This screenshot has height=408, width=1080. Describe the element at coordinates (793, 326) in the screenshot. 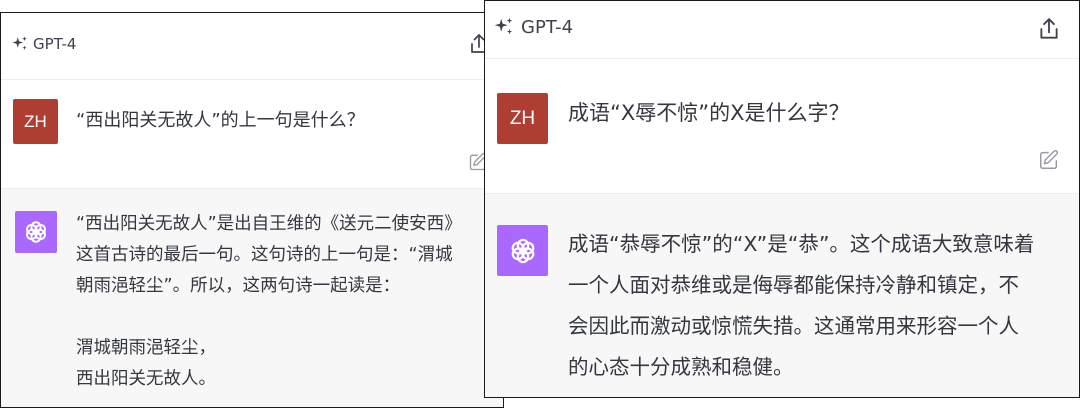

I see `answer-line: 会因此而激动或惊慌失措。这通常用来形容一个人` at that location.